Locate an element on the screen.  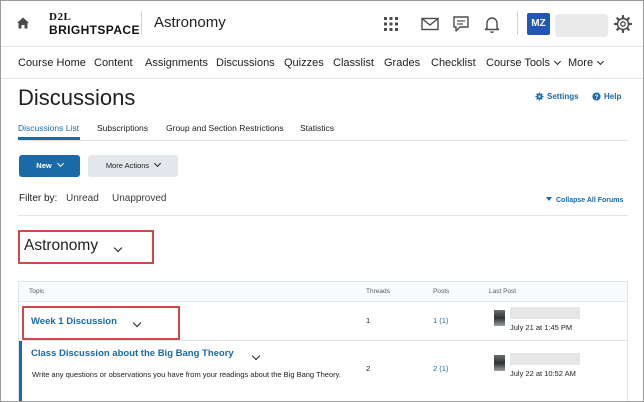
threads-count: 1 is located at coordinates (368, 320).